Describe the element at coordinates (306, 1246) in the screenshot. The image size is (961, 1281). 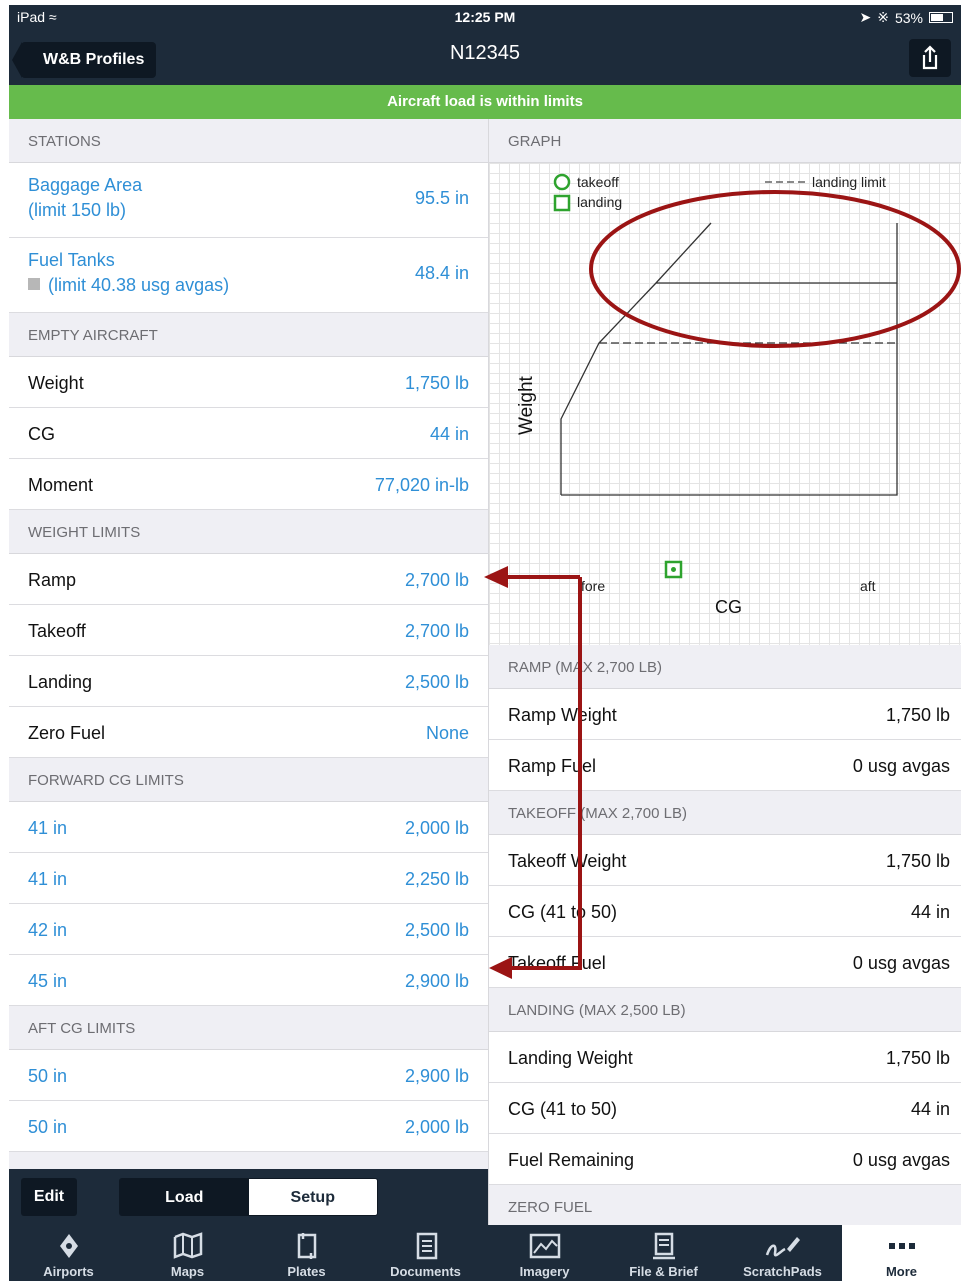
I see `plates-icon` at that location.